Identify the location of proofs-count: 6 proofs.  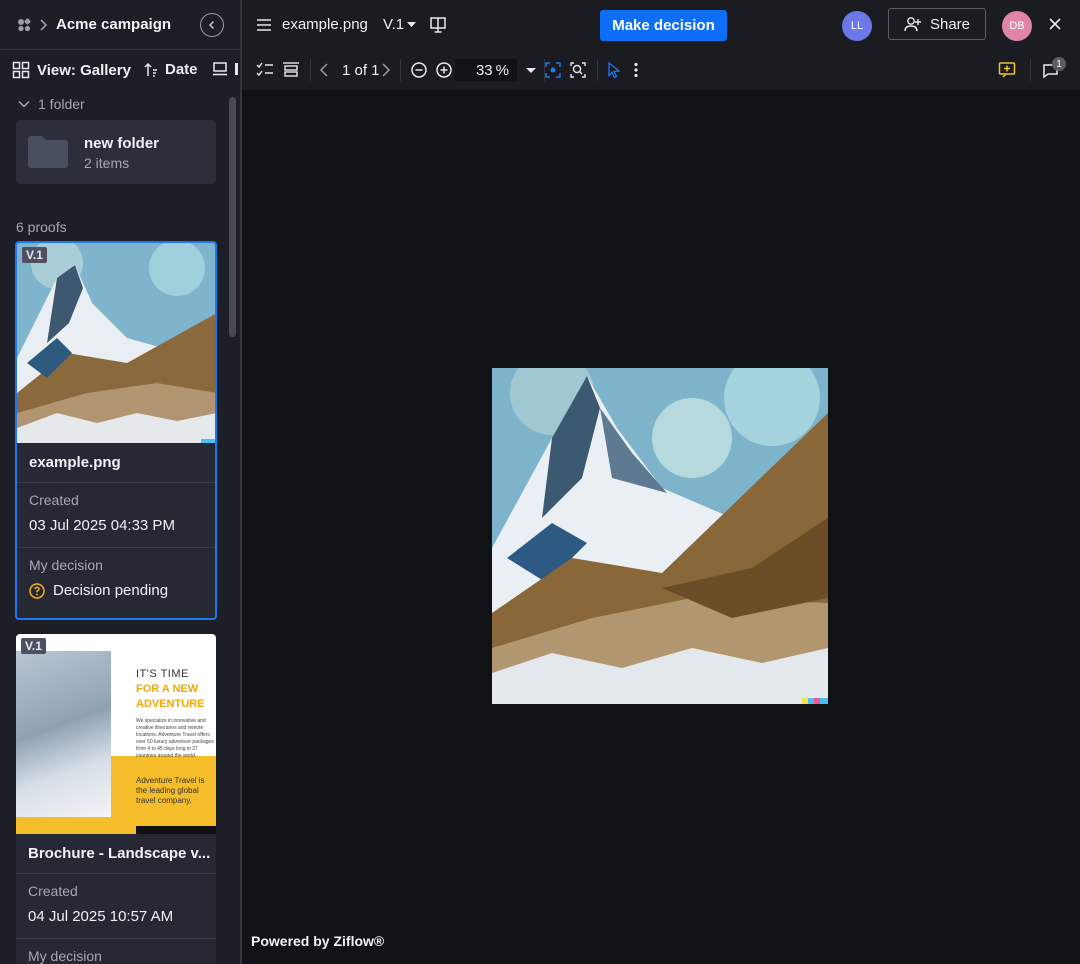
(41, 227).